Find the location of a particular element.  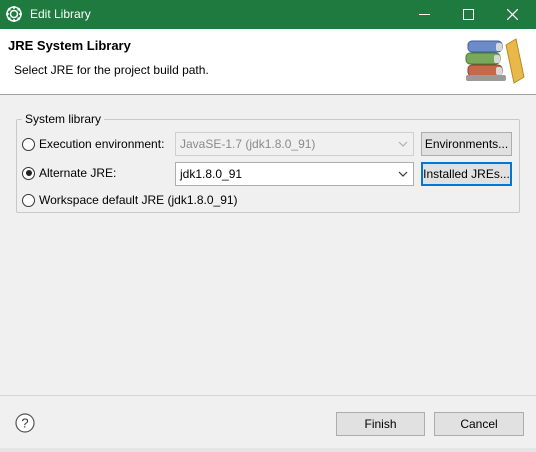

close-button is located at coordinates (512, 14).